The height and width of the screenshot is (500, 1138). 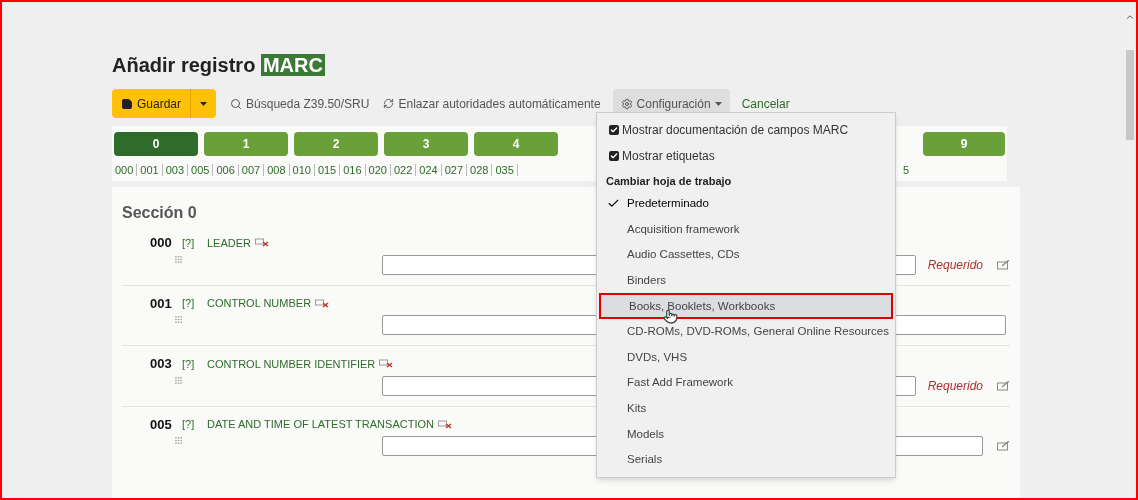 I want to click on field-label: CONTROL NUMBER IDENTIFIER, so click(x=291, y=364).